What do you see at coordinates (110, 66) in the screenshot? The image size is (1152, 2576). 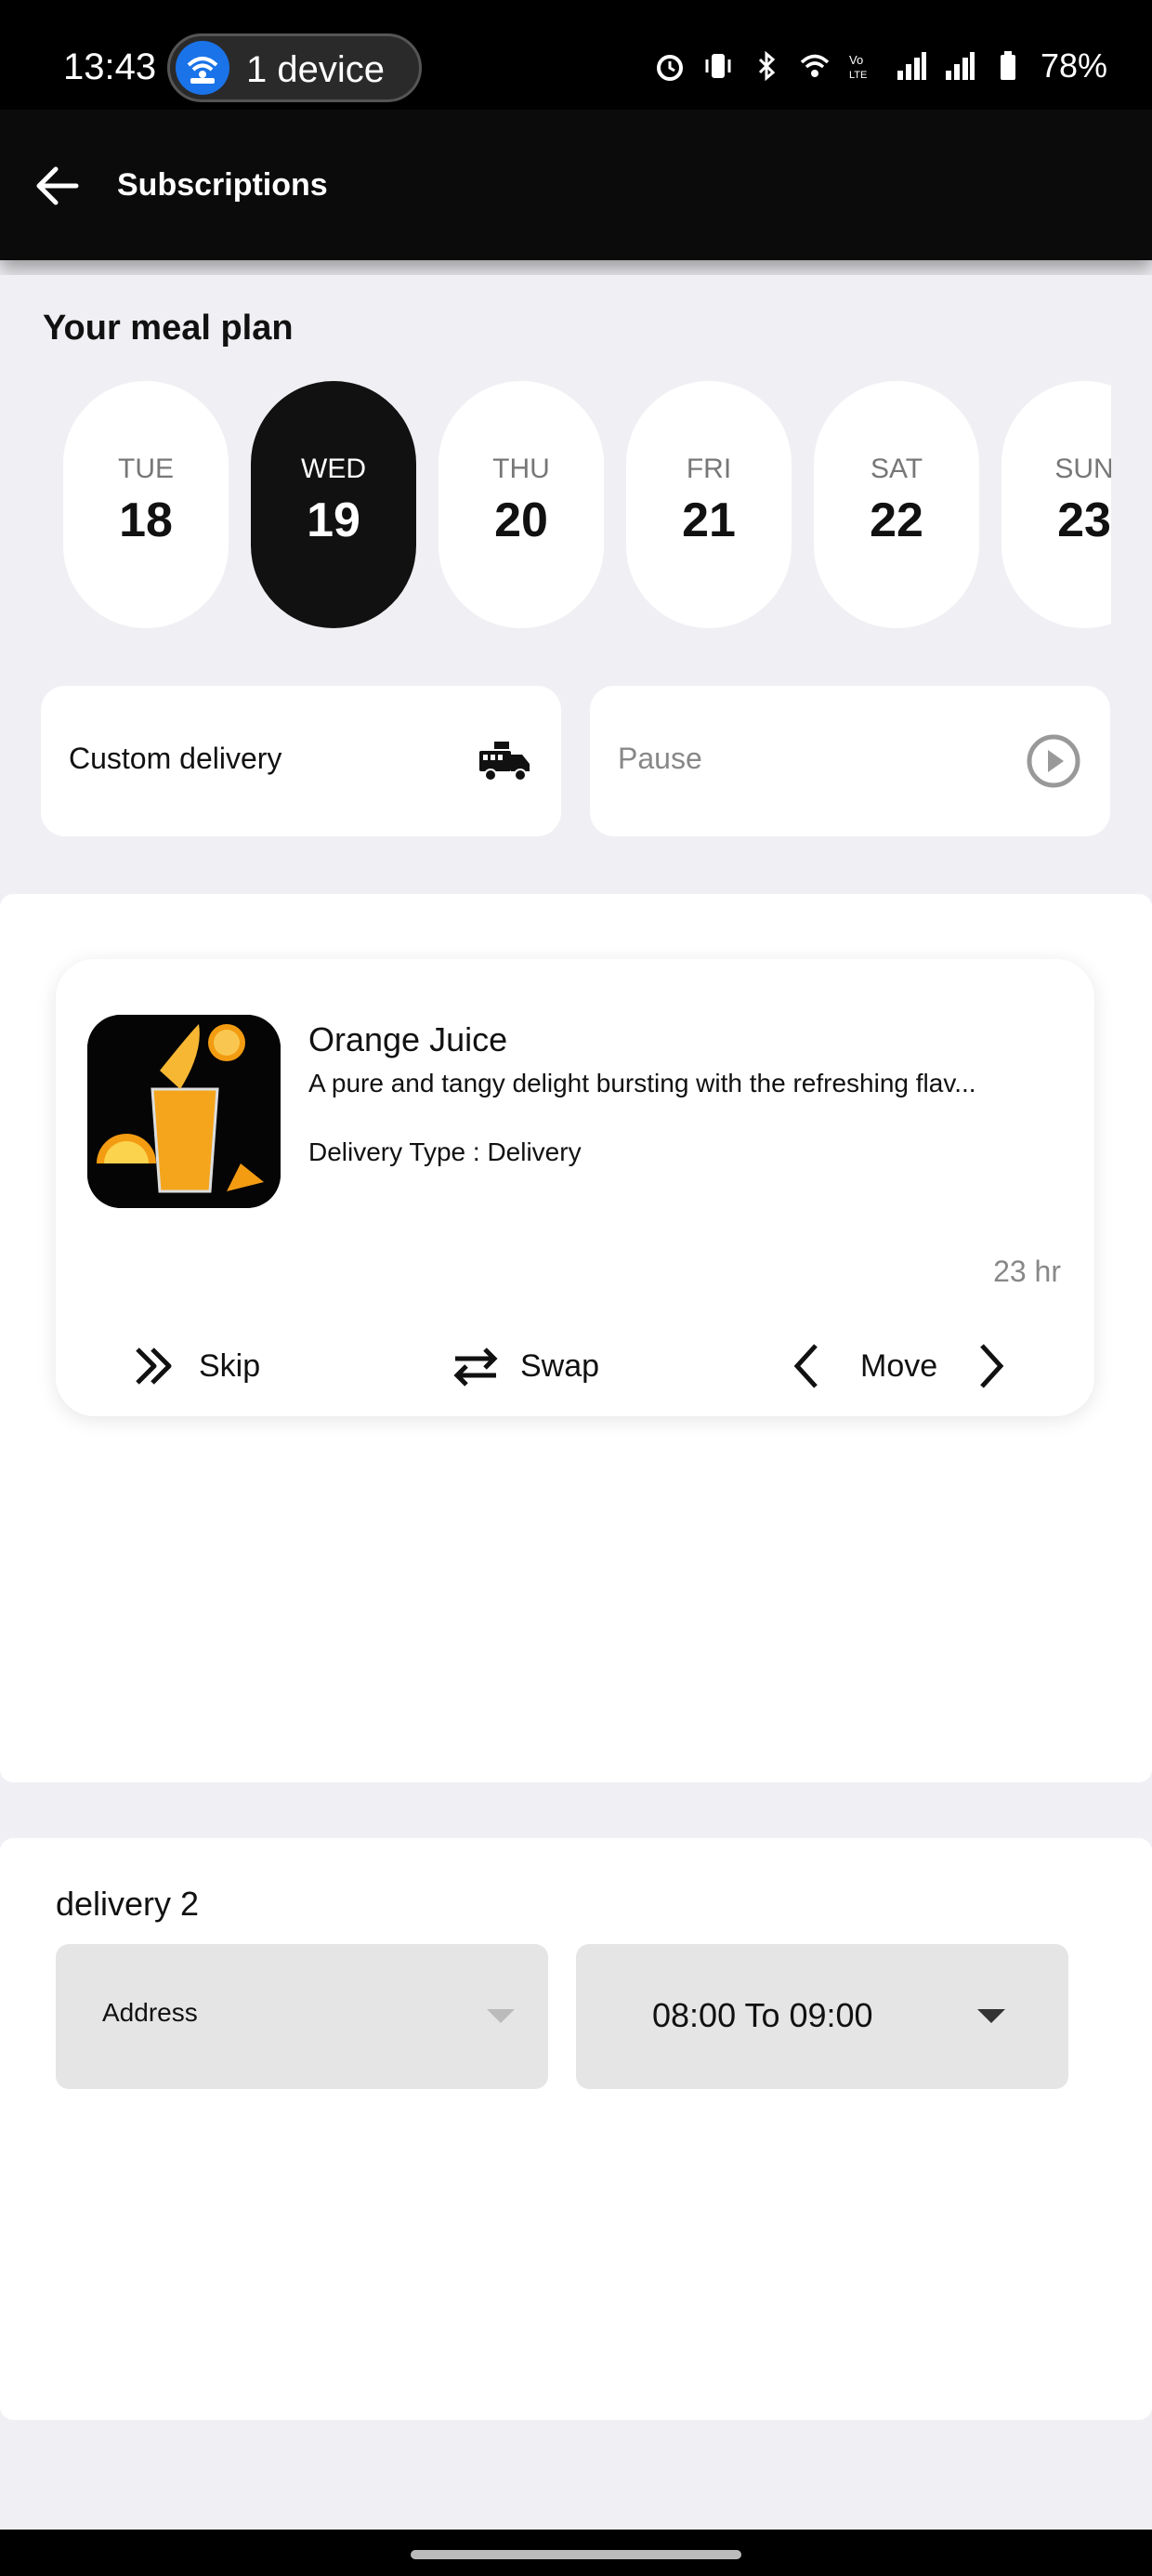 I see `status-time: 13:43` at bounding box center [110, 66].